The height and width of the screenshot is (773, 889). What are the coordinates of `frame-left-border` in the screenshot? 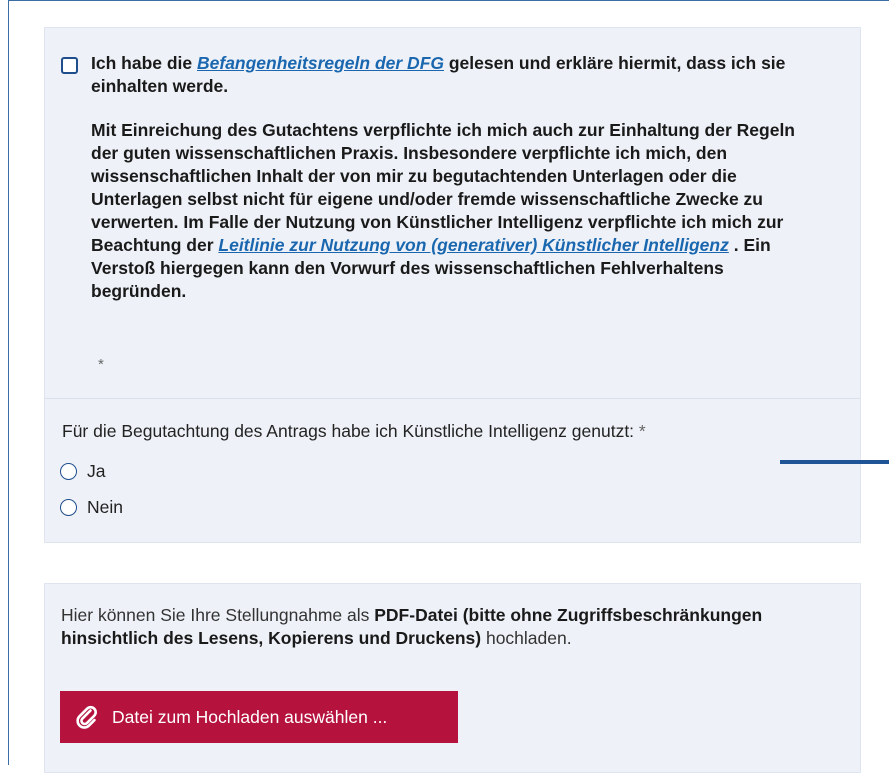 It's located at (8, 382).